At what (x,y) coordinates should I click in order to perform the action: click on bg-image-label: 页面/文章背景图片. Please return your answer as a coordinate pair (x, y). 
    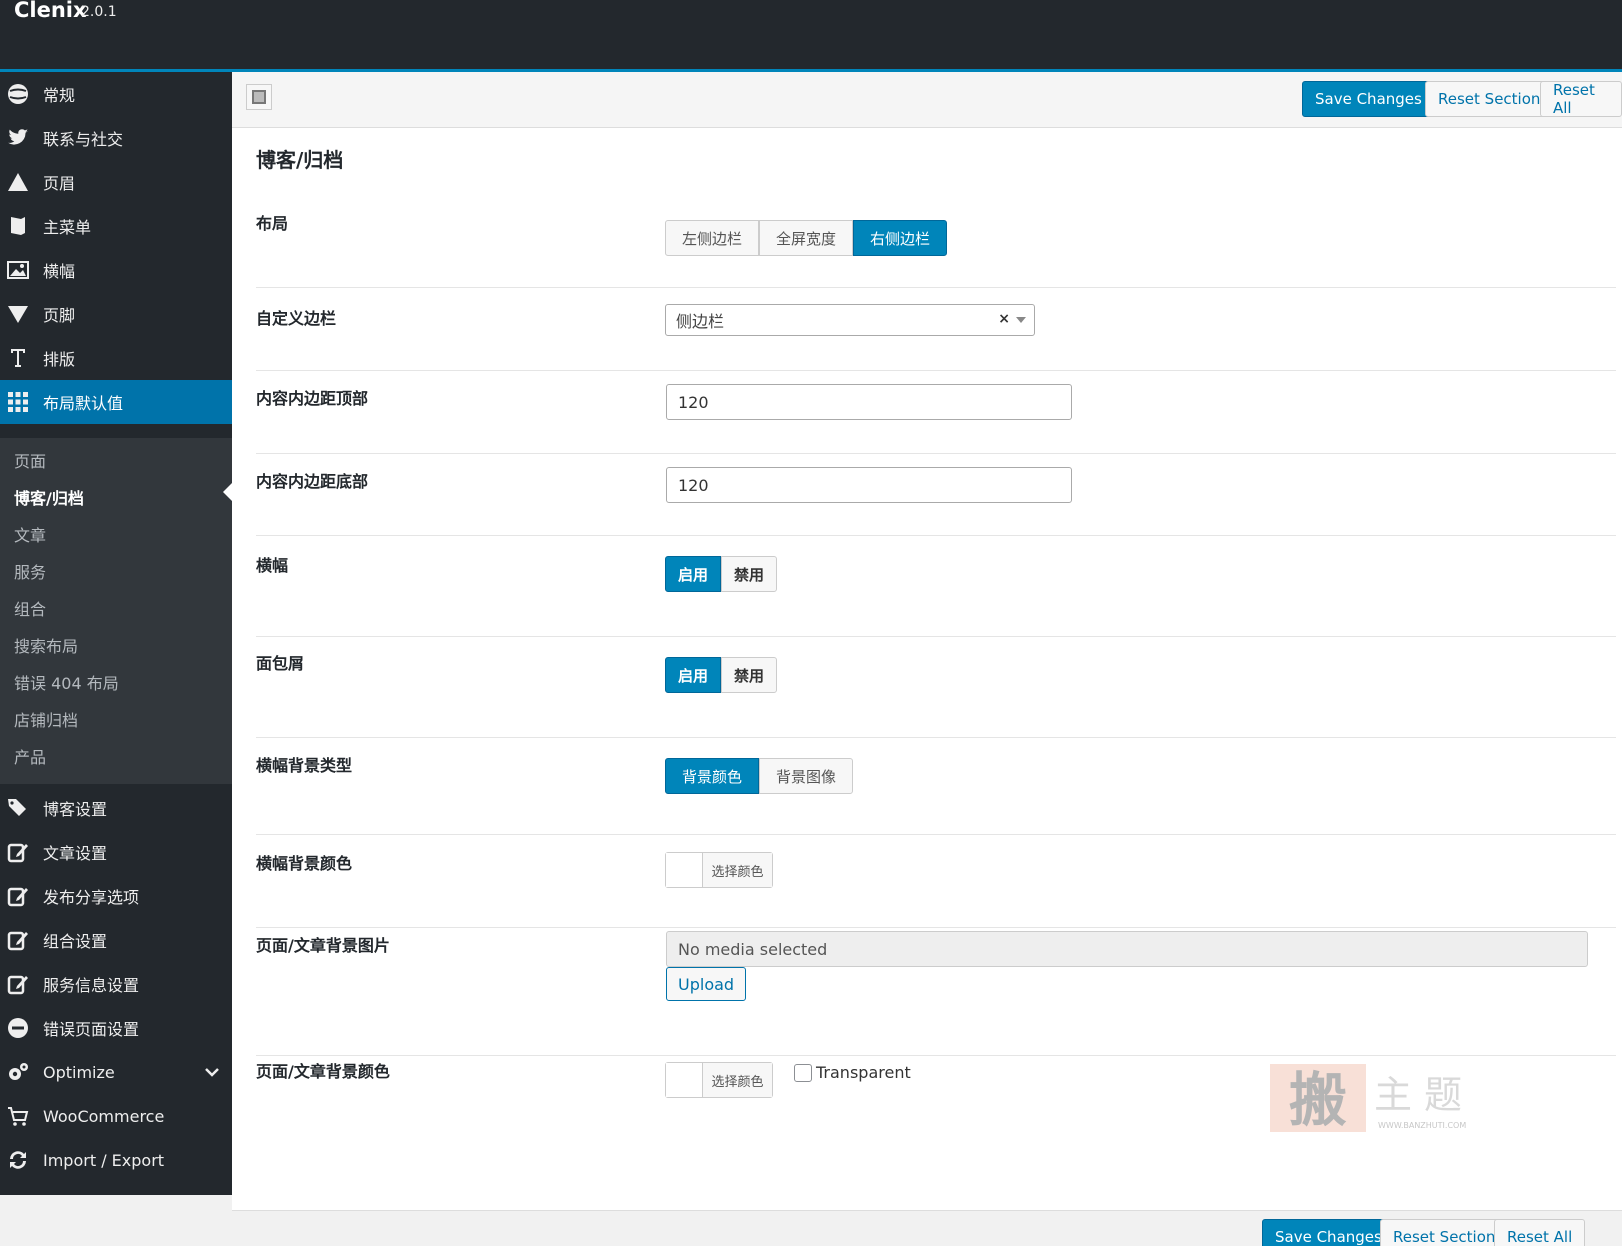
    Looking at the image, I should click on (323, 945).